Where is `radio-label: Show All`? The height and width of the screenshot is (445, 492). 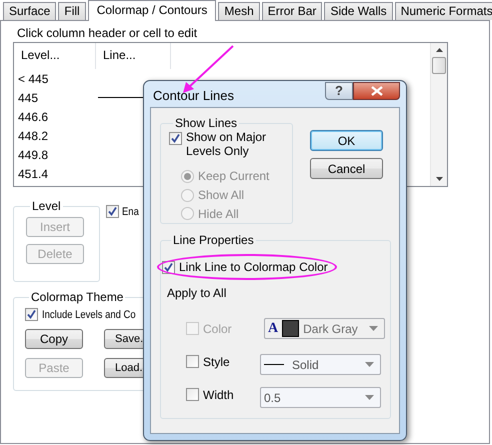 radio-label: Show All is located at coordinates (221, 195).